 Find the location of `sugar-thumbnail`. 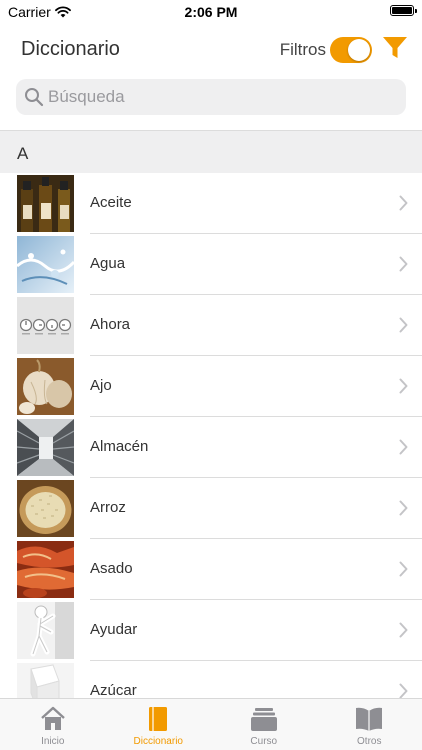

sugar-thumbnail is located at coordinates (45, 680).